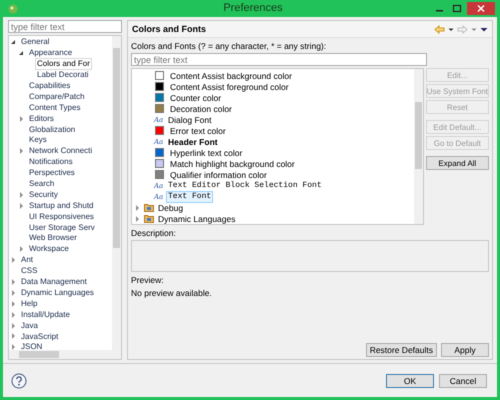 The image size is (500, 400). Describe the element at coordinates (169, 29) in the screenshot. I see `page-title: Colors and Fonts` at that location.